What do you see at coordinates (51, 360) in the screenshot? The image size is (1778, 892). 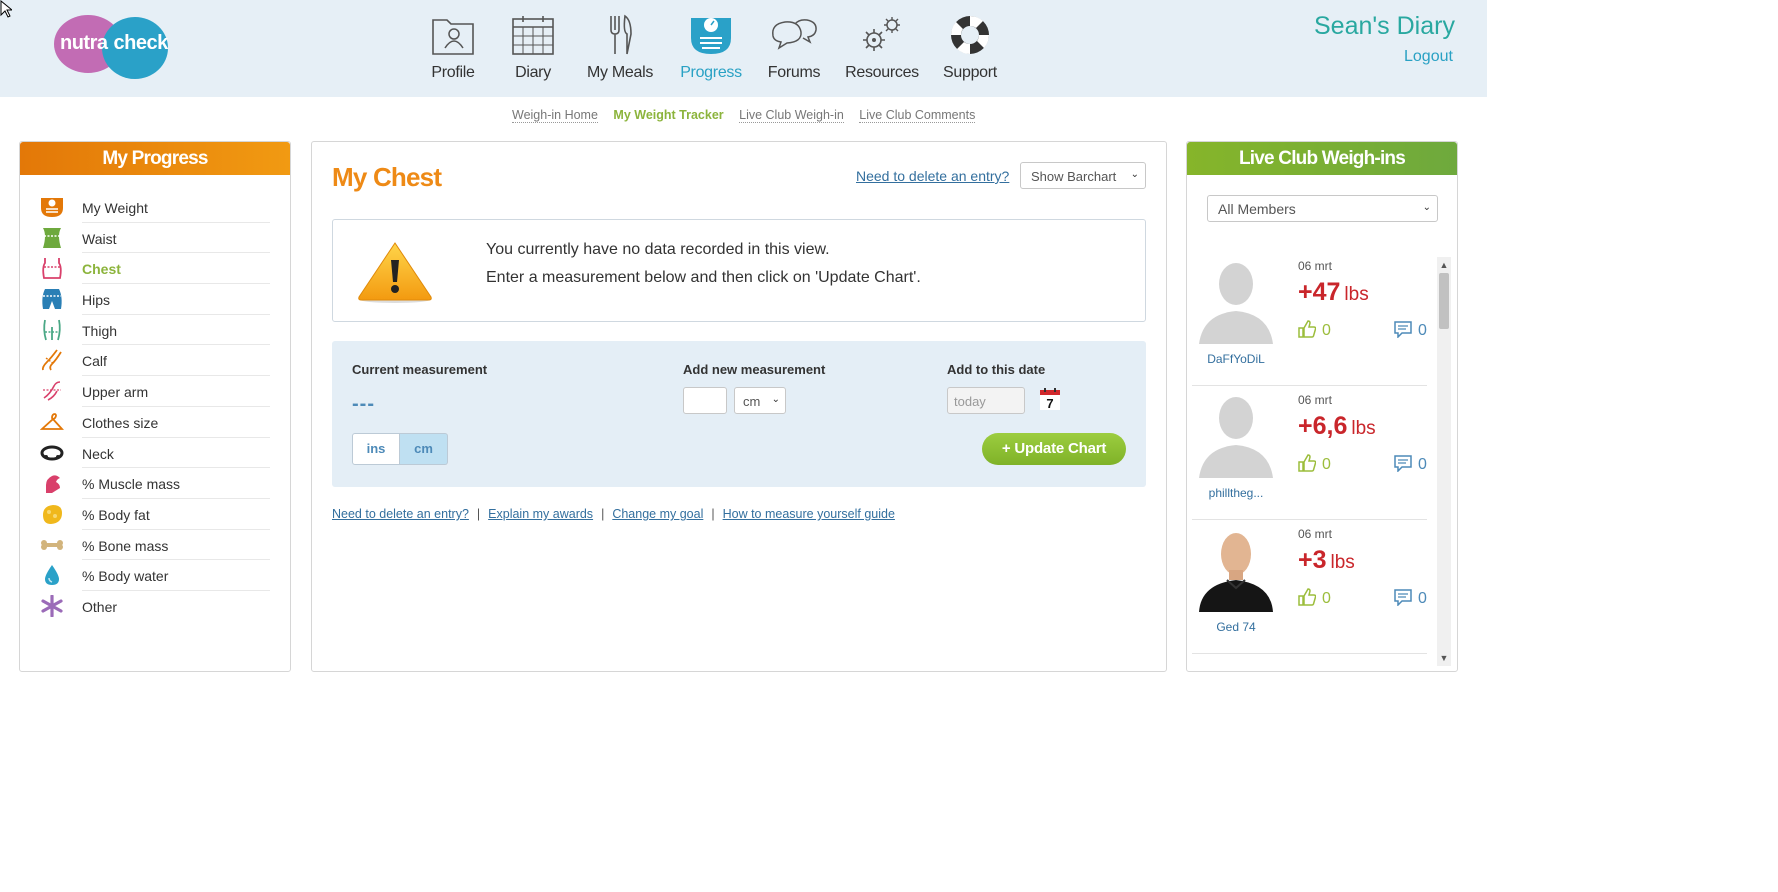 I see `calf-icon` at bounding box center [51, 360].